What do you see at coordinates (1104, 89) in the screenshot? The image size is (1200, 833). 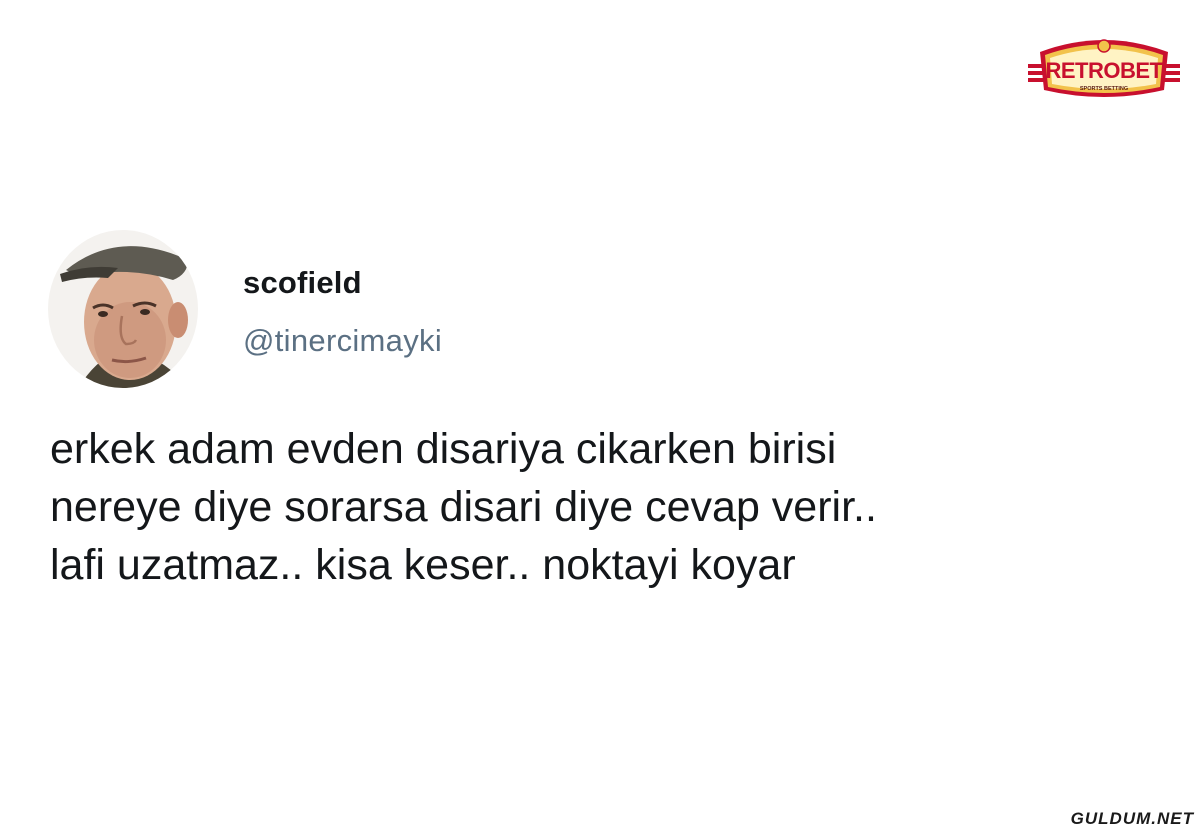 I see `svg-text: SPORTS BETTING` at bounding box center [1104, 89].